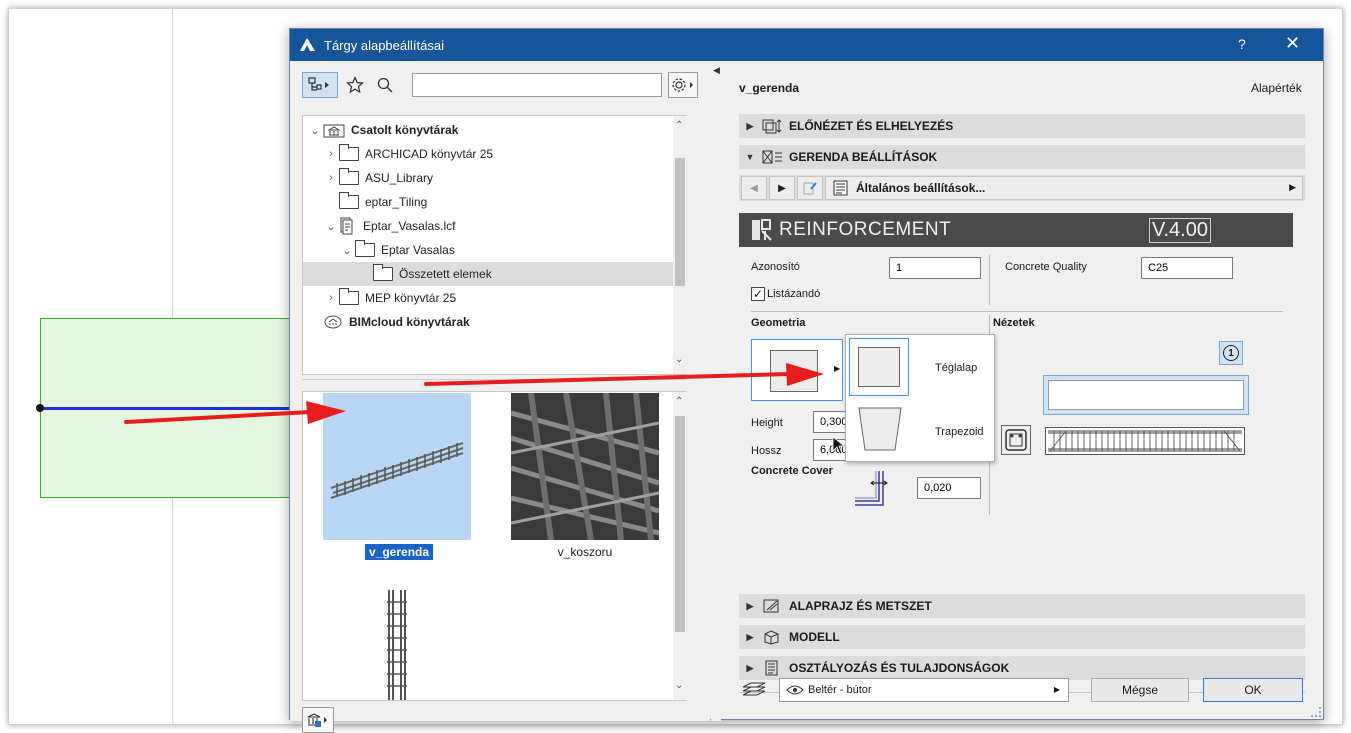  Describe the element at coordinates (490, 130) in the screenshot. I see `tree-item-linked-libraries: ⌄ Csatolt könyvtárak` at that location.